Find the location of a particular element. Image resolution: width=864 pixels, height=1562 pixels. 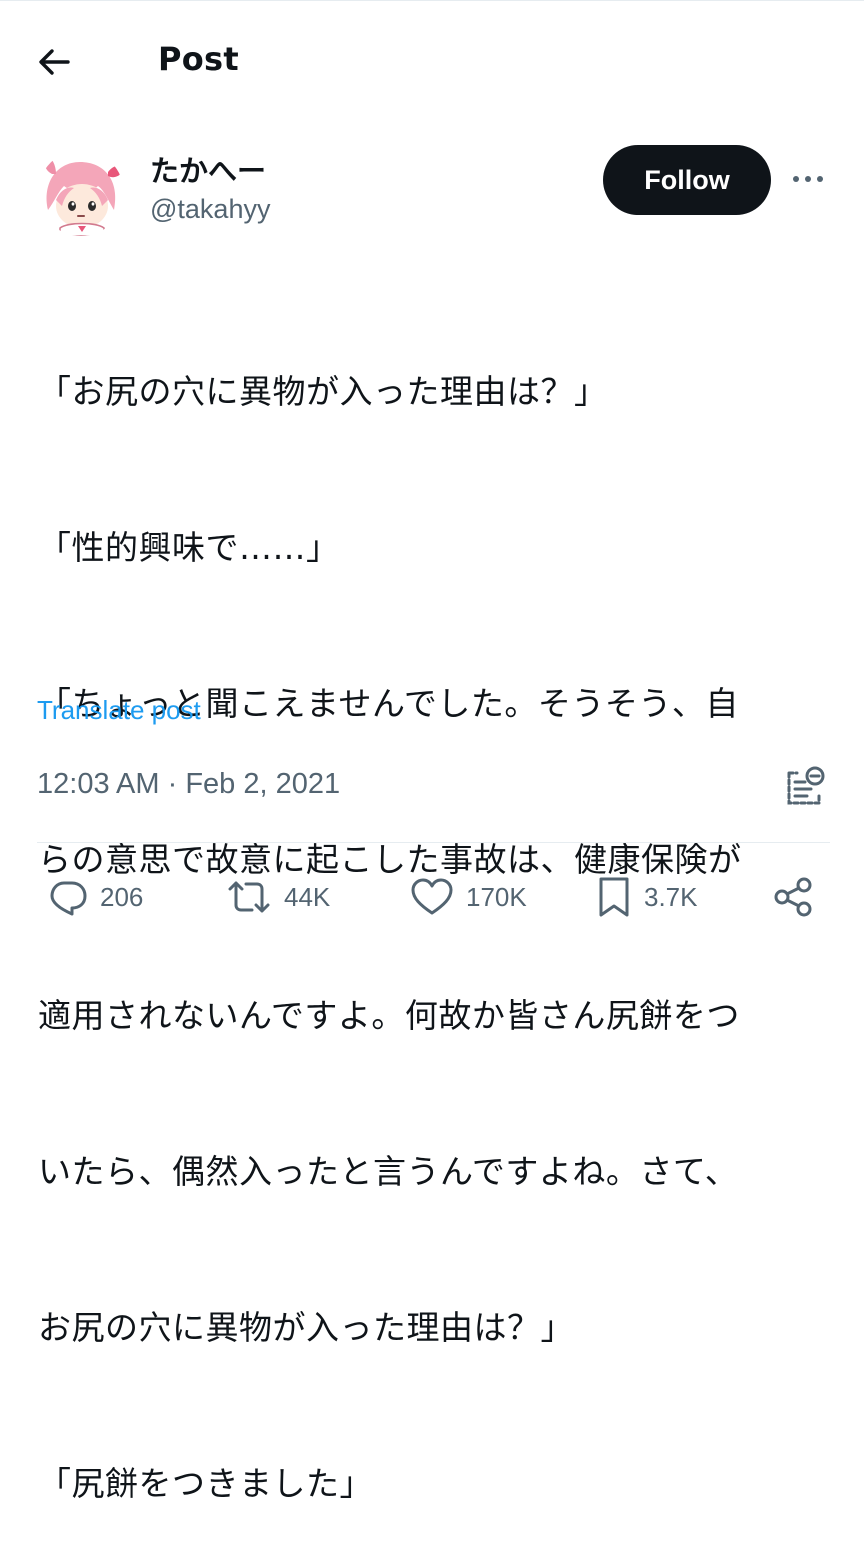

post-line: 「尻餅をつきました」 is located at coordinates (205, 1483).